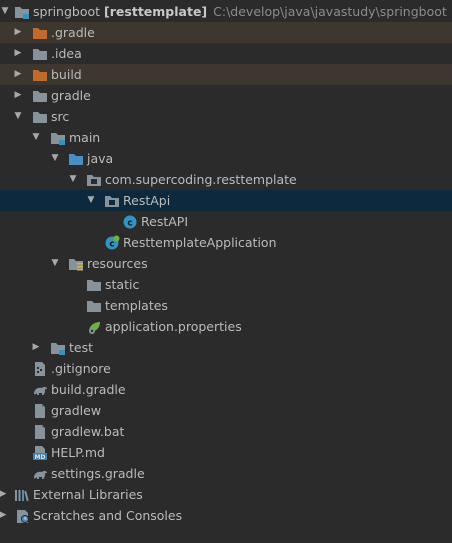 This screenshot has height=543, width=452. I want to click on tree-row-application-class: c ResttemplateApplication, so click(226, 242).